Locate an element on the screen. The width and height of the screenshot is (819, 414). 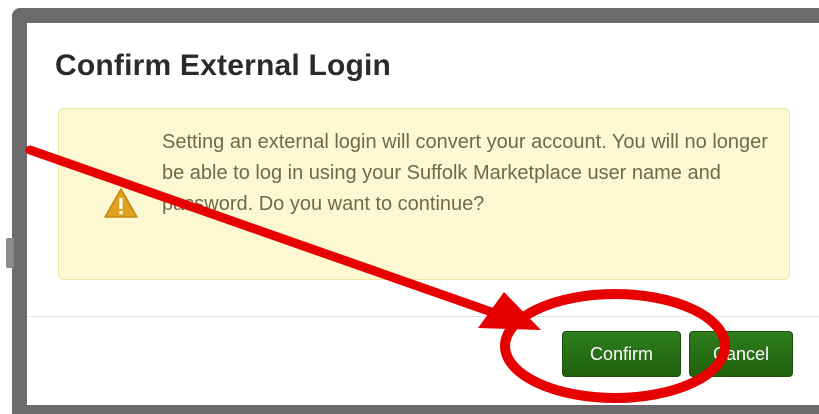
background-page-edge is located at coordinates (10, 253).